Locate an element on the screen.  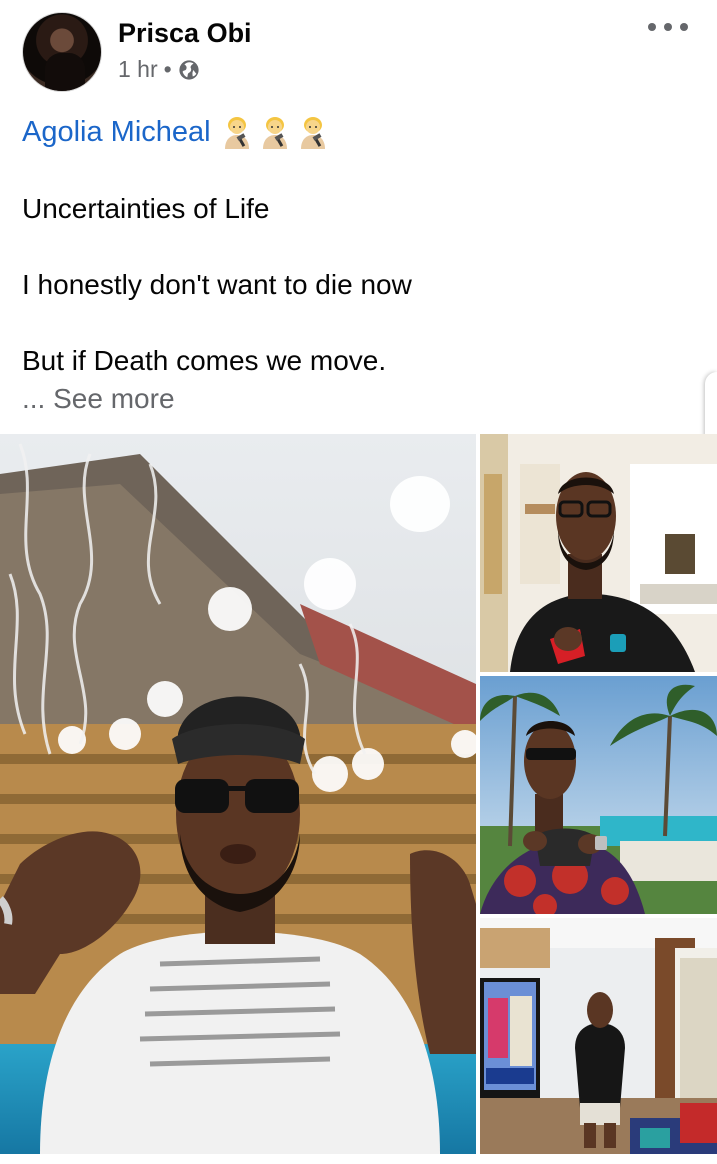
globe-icon is located at coordinates (189, 70).